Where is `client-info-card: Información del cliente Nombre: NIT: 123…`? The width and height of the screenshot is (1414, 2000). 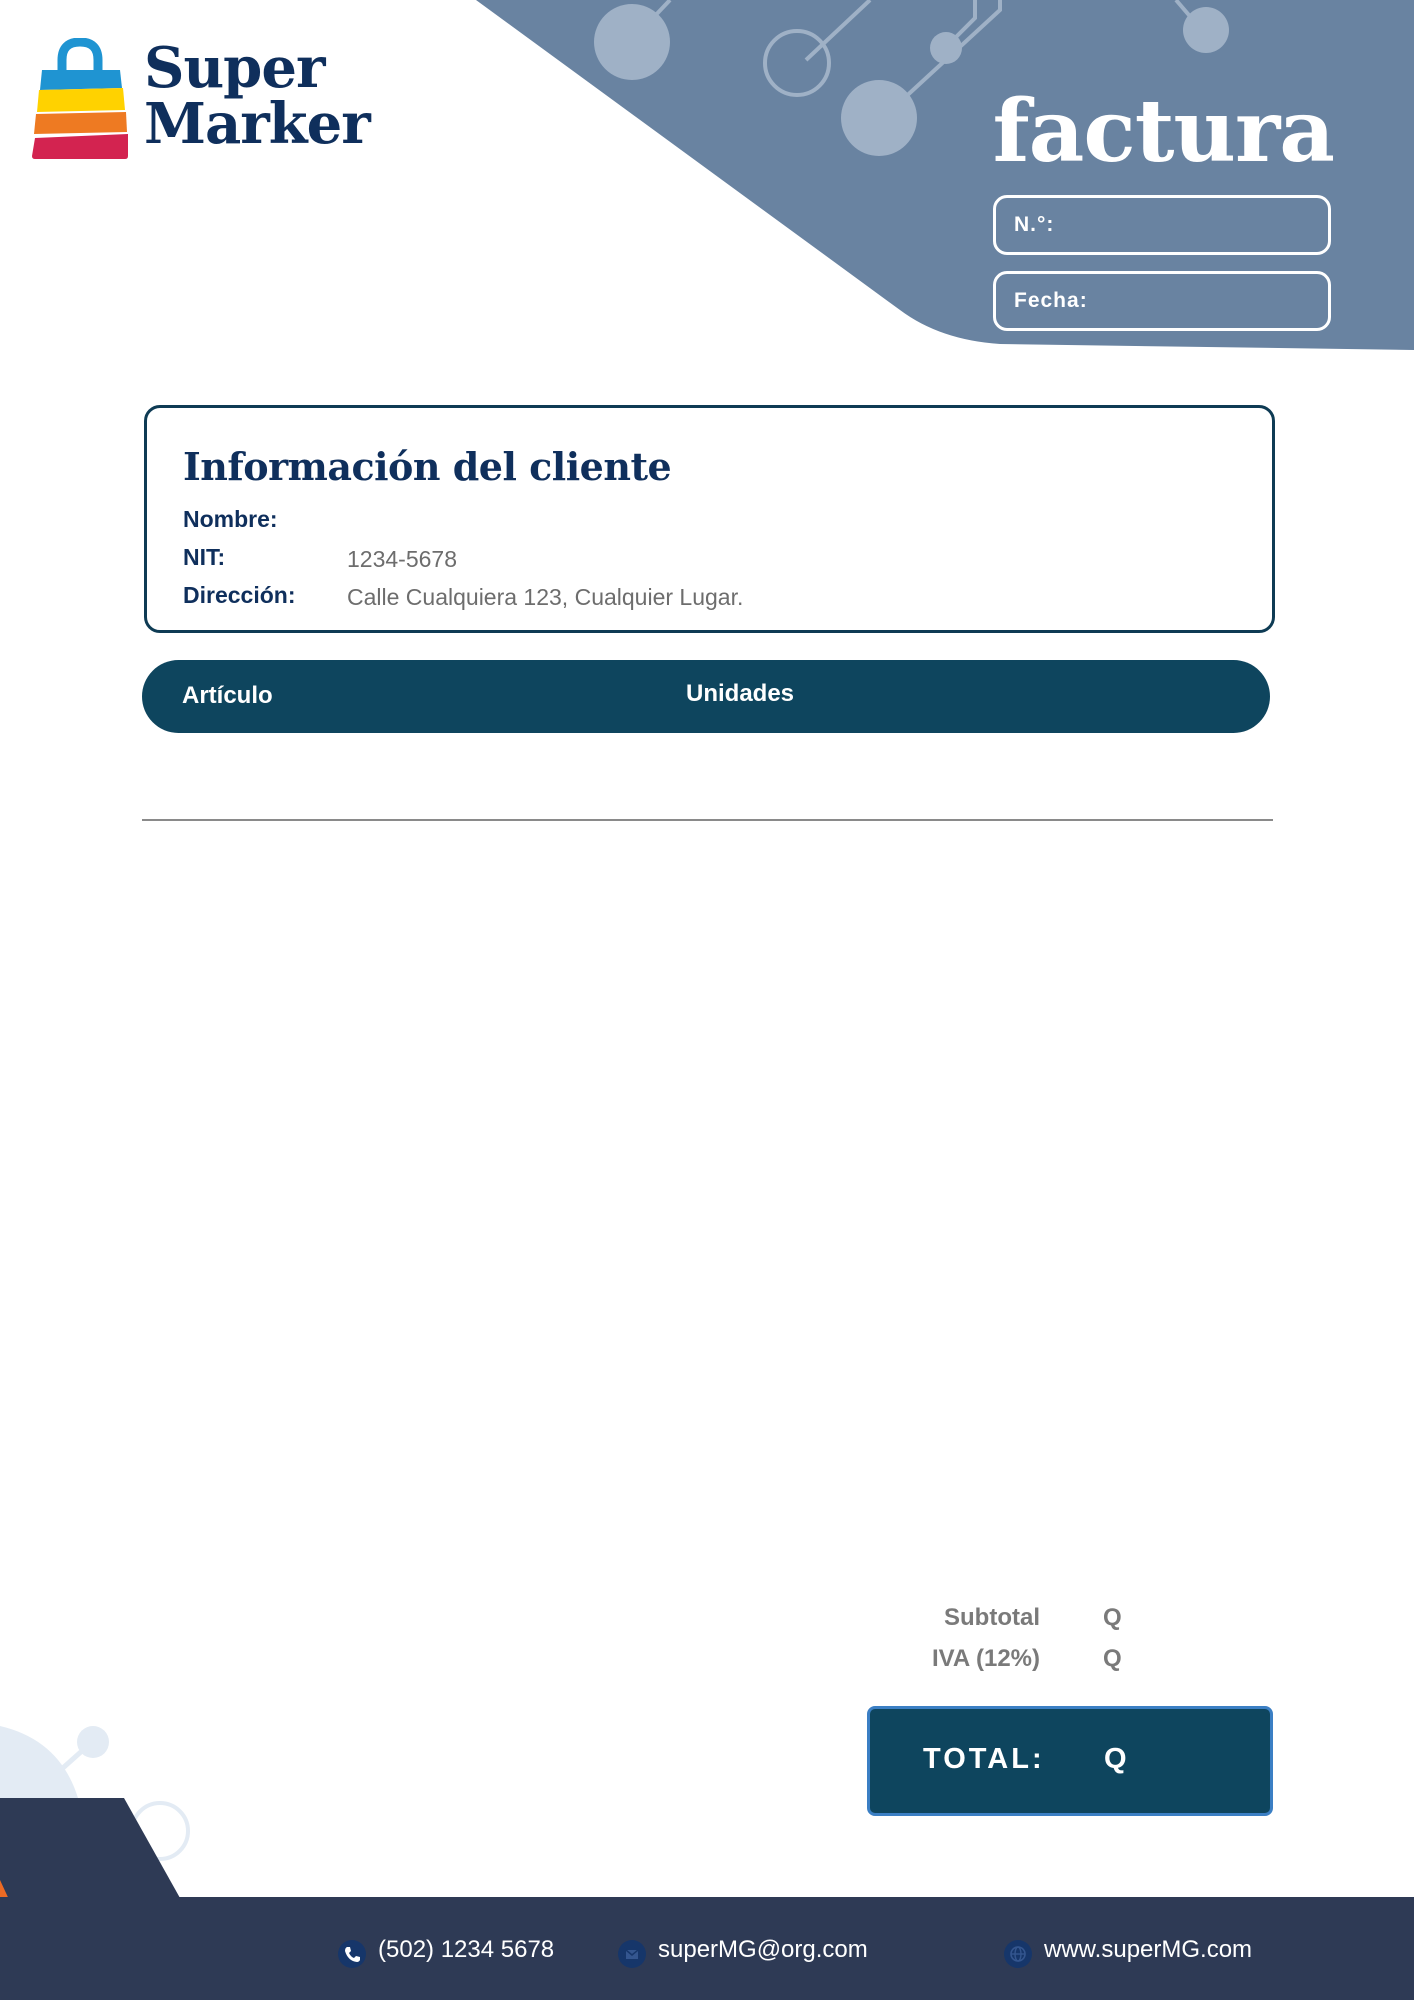
client-info-card: Información del cliente Nombre: NIT: 123… is located at coordinates (709, 519).